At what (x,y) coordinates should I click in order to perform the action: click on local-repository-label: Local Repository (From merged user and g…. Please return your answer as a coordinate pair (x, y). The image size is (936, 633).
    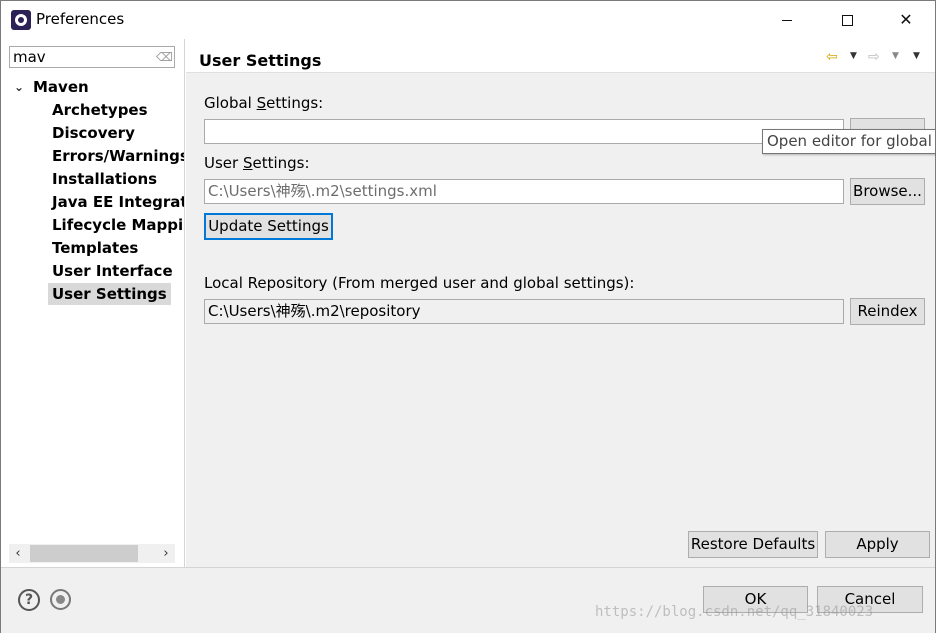
    Looking at the image, I should click on (419, 283).